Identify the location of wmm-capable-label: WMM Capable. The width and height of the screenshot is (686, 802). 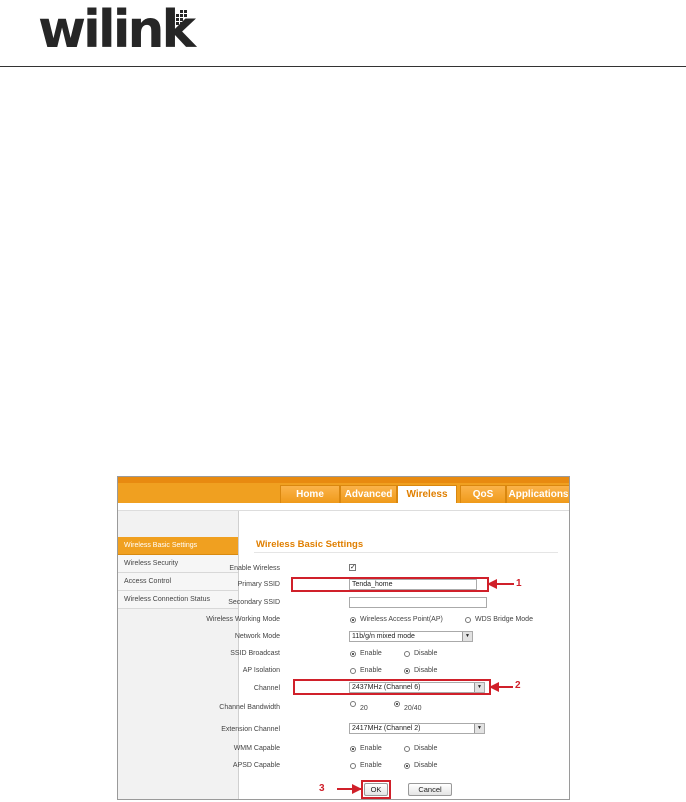
(256, 748).